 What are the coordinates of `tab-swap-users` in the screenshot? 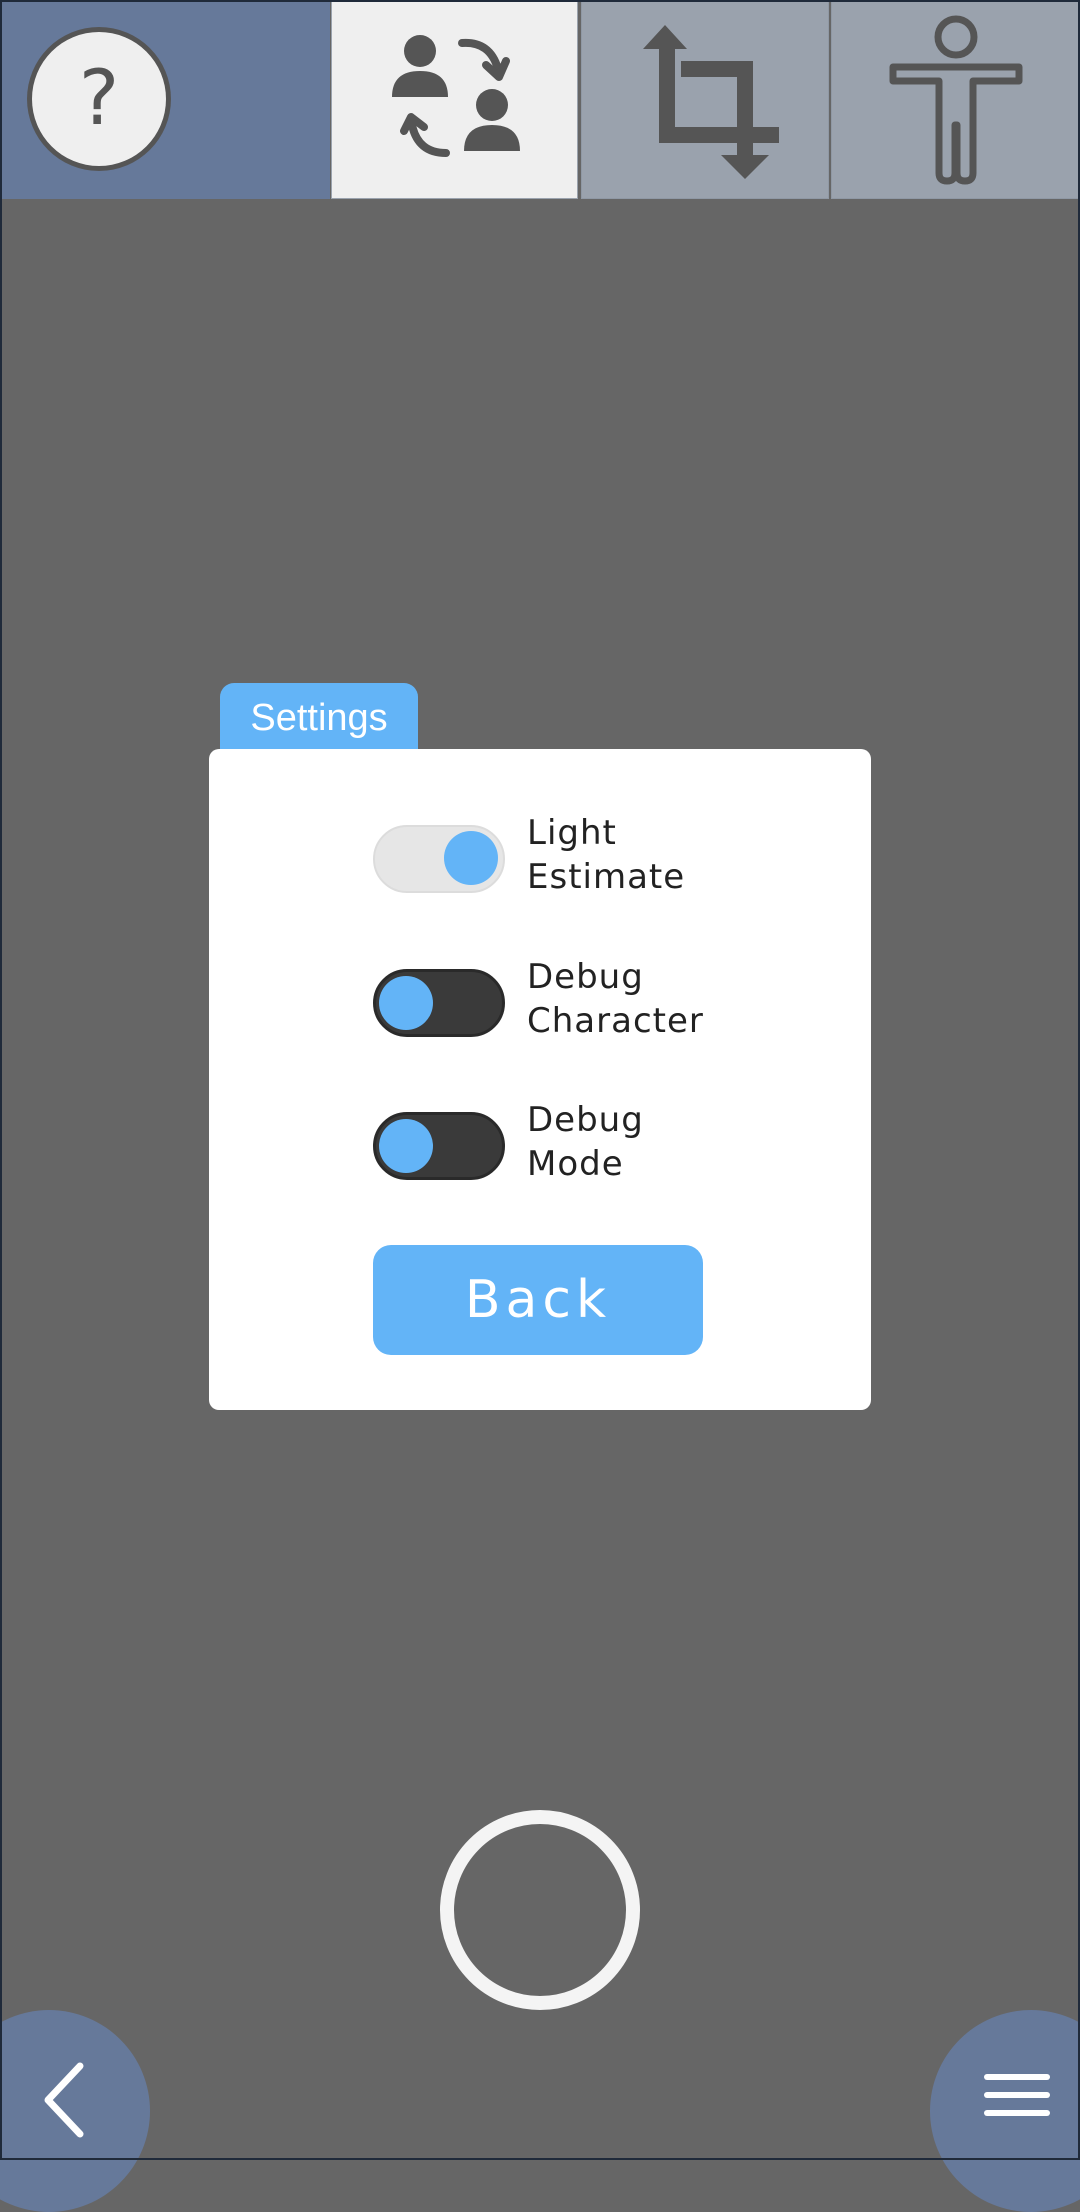 It's located at (454, 99).